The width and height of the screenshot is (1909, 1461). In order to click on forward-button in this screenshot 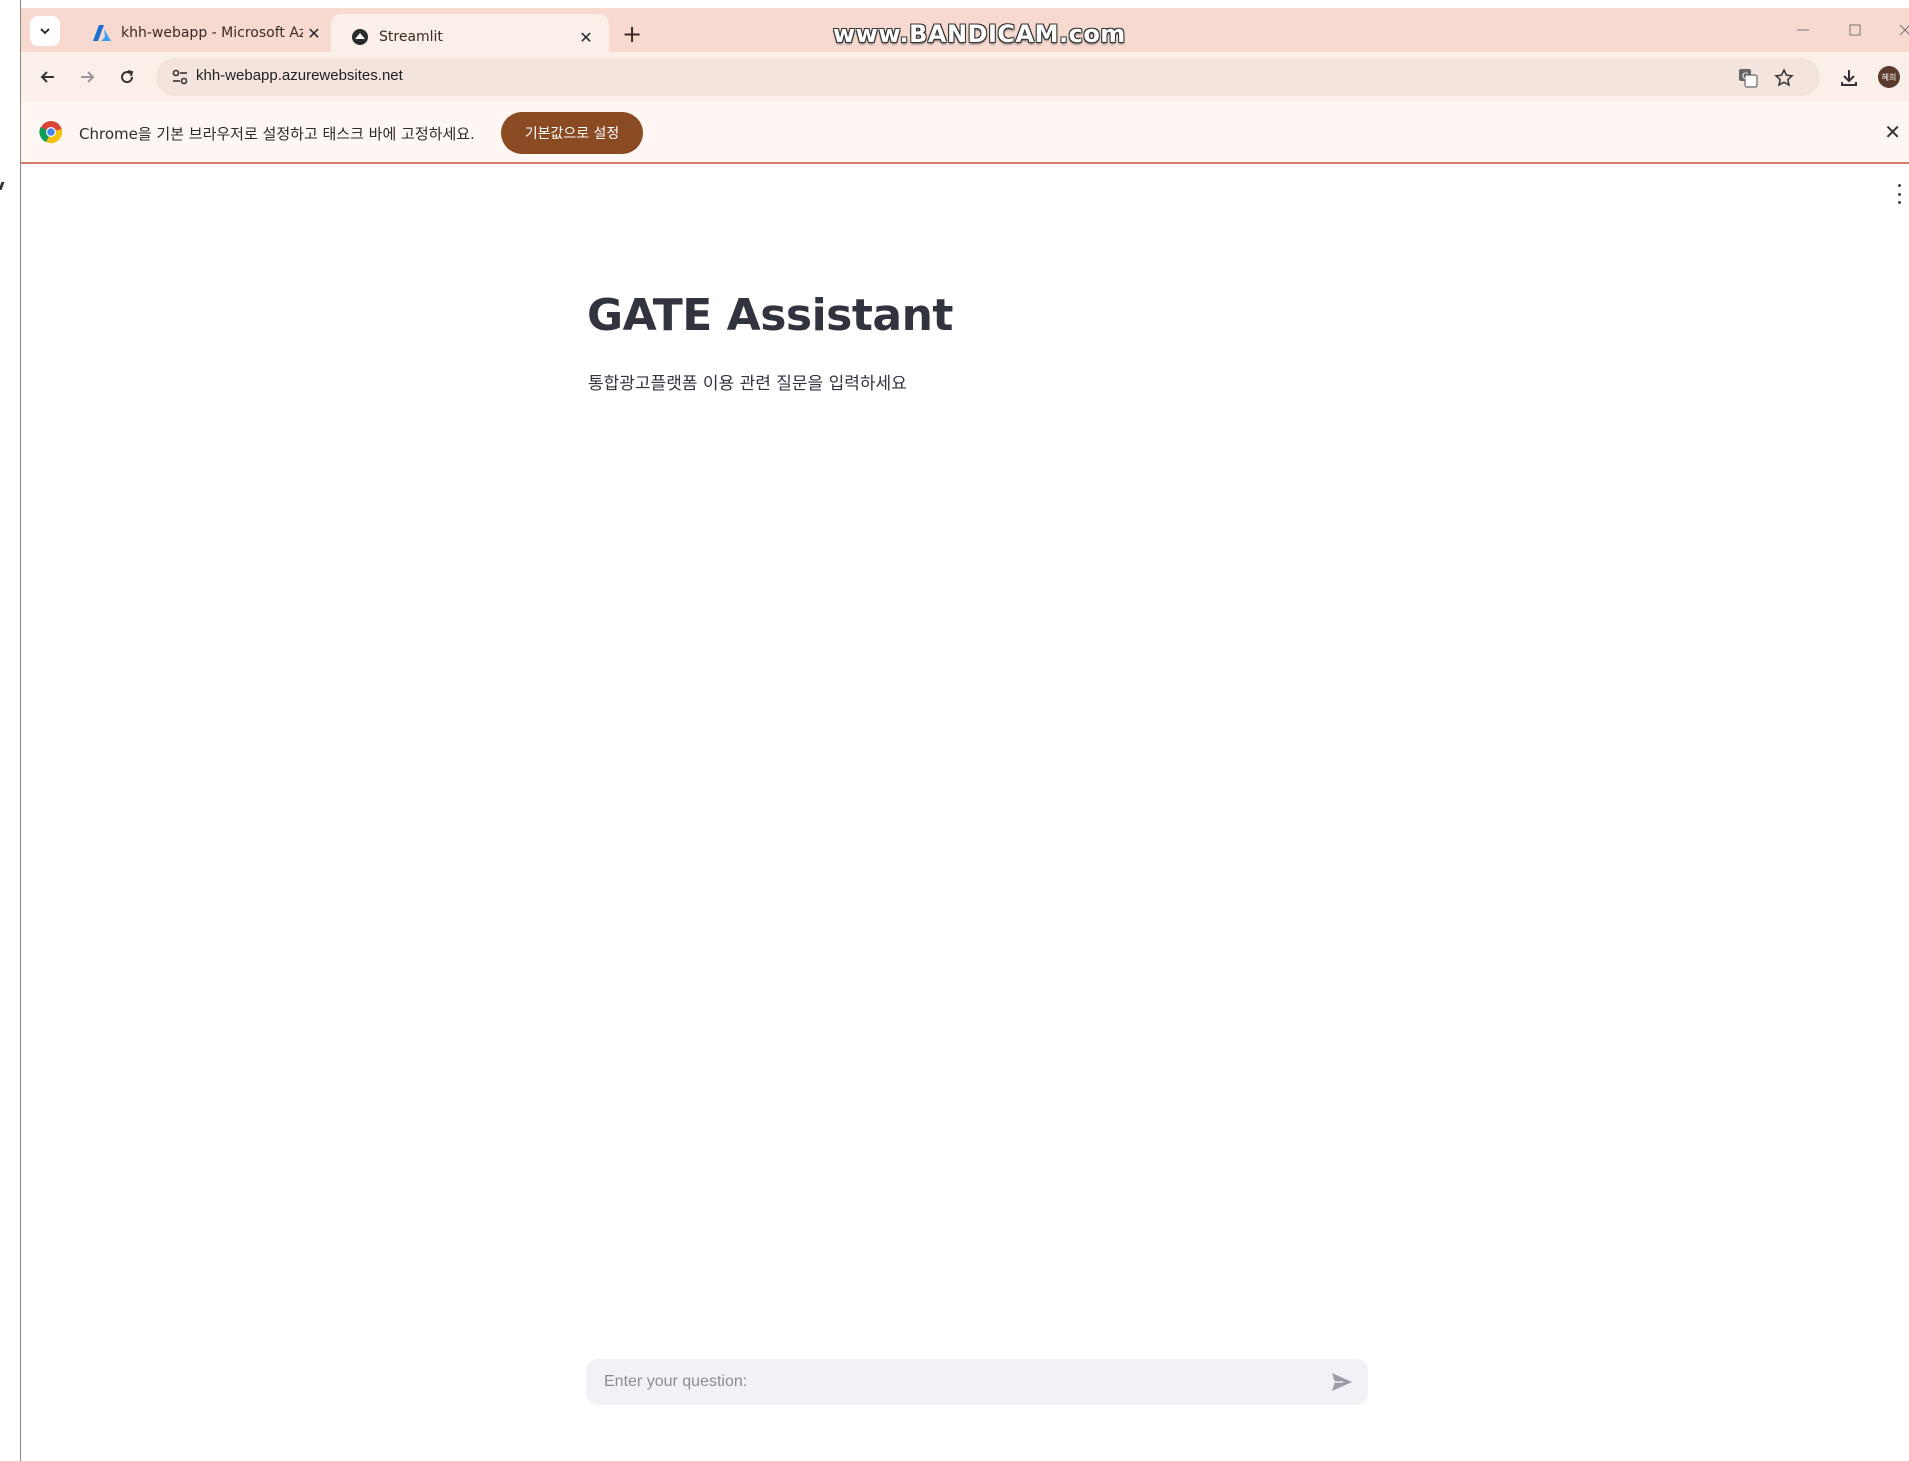, I will do `click(87, 77)`.